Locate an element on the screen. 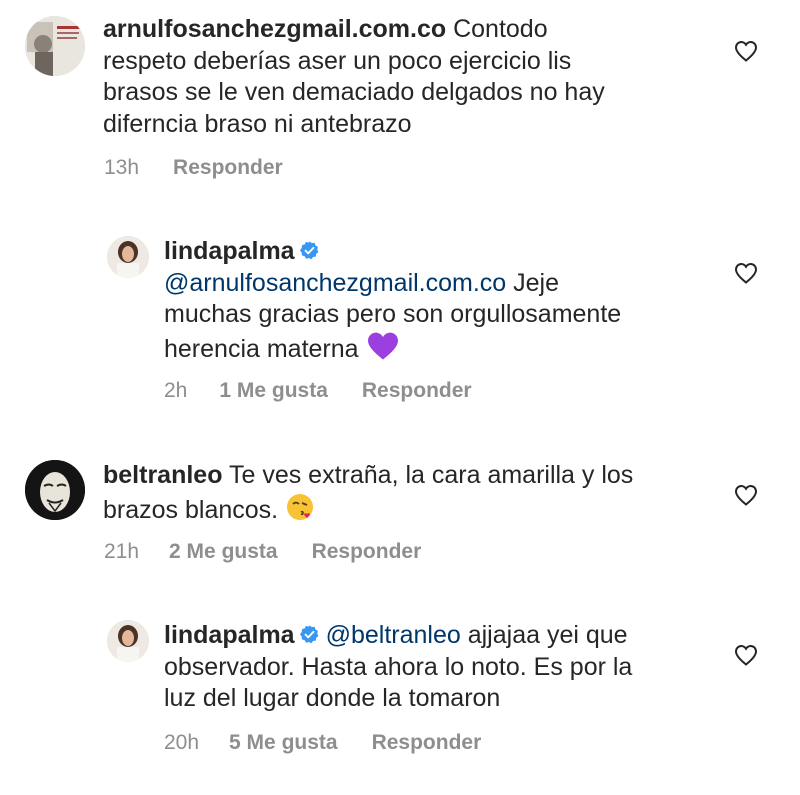 This screenshot has height=795, width=800. comment-meta: 13h Responder is located at coordinates (206, 168).